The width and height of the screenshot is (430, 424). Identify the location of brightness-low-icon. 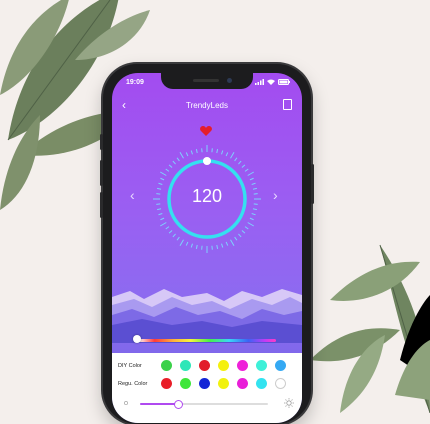
(126, 403).